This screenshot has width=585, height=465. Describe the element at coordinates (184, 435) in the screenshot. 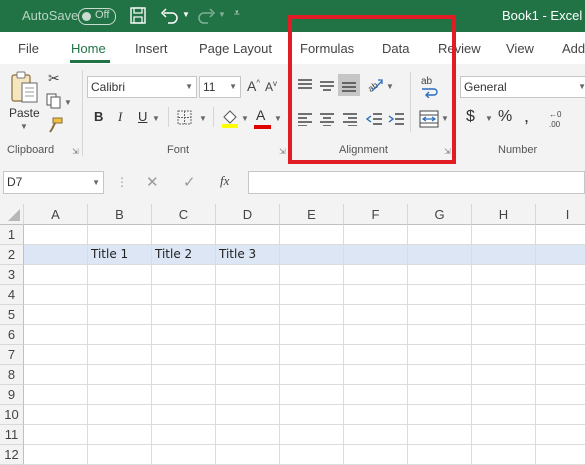

I see `cell-c11` at that location.